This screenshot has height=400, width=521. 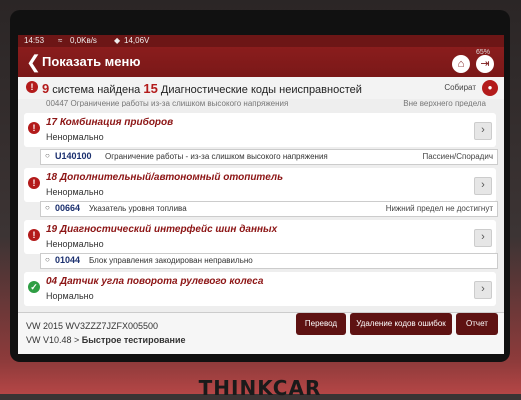 I want to click on codes-label: Диагностические коды неисправностей, so click(x=261, y=90).